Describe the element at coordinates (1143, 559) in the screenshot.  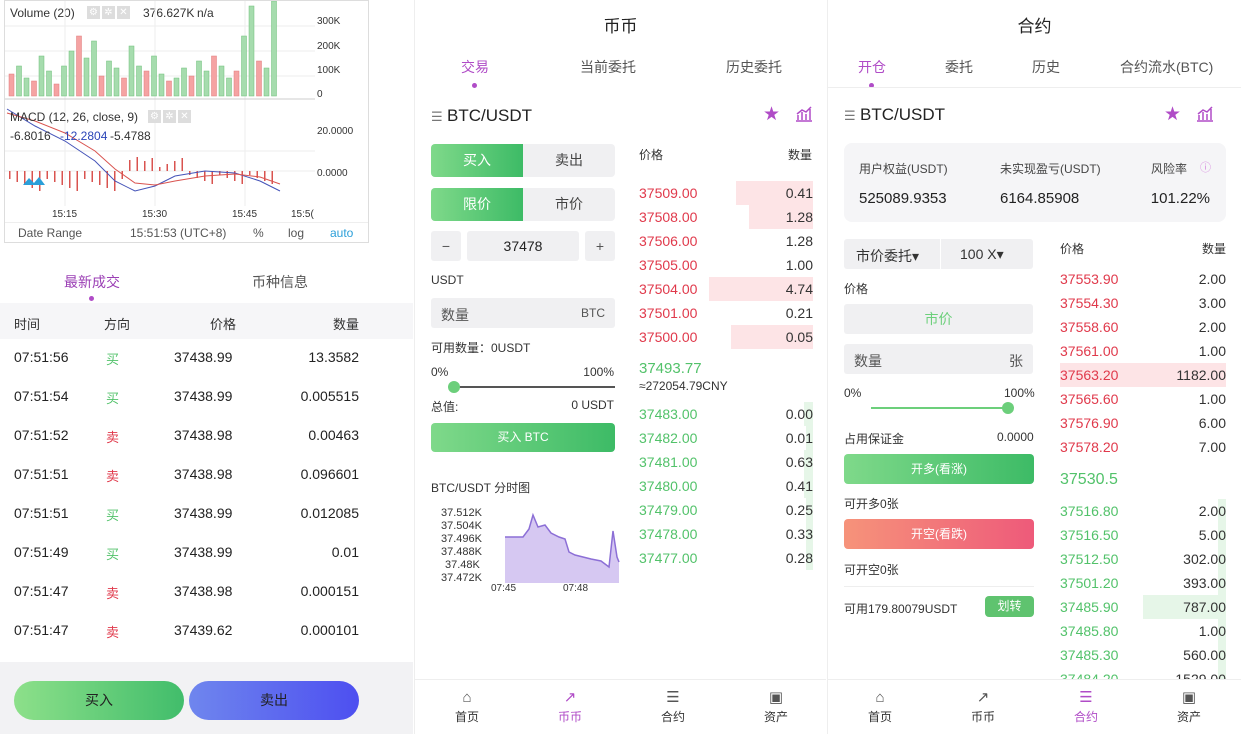
I see `bid-row: 37512.50 302.00` at that location.